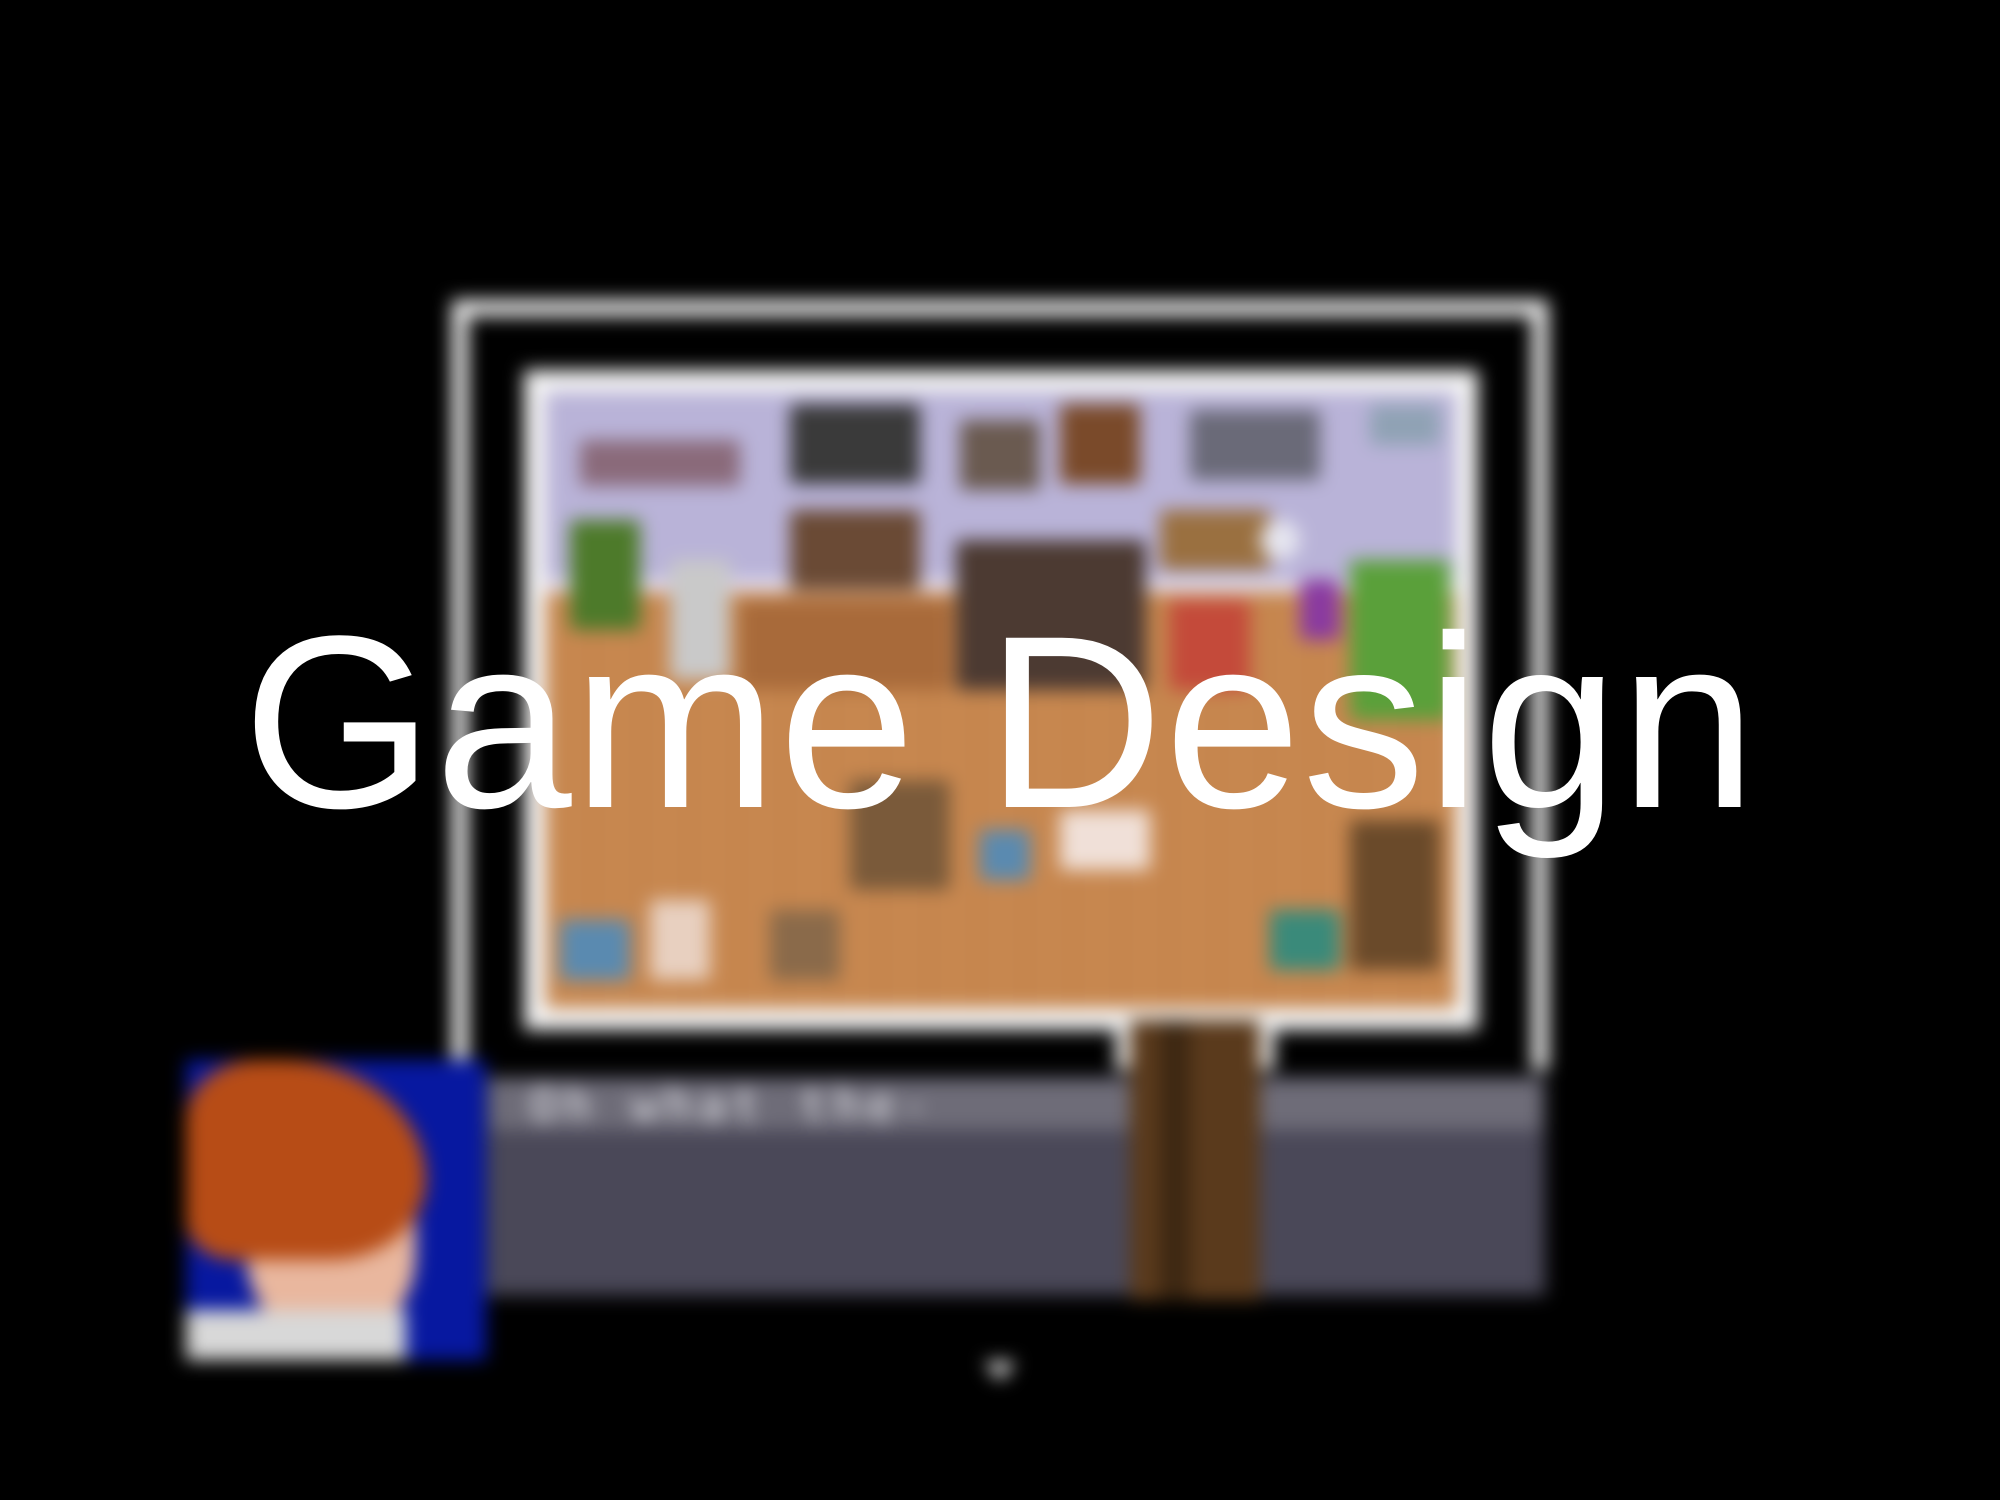 The width and height of the screenshot is (2000, 1500). I want to click on portrait-shirt, so click(296, 1335).